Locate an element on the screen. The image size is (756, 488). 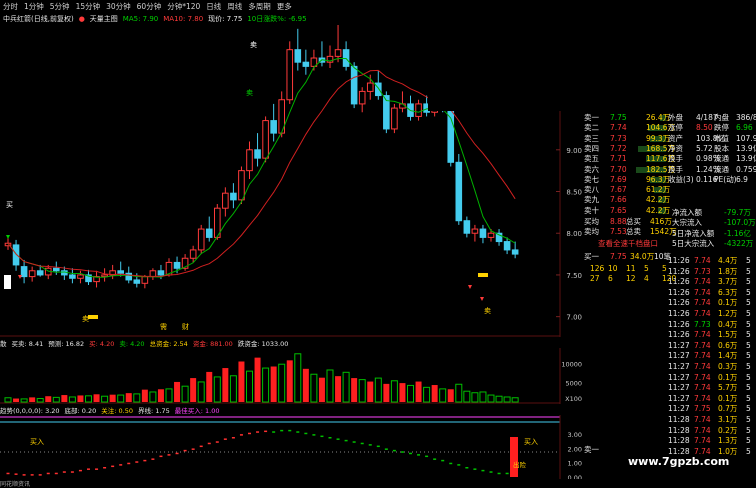
tick-row-5: 11:26 7.74 1.2万 5 is located at coordinates (670, 314).